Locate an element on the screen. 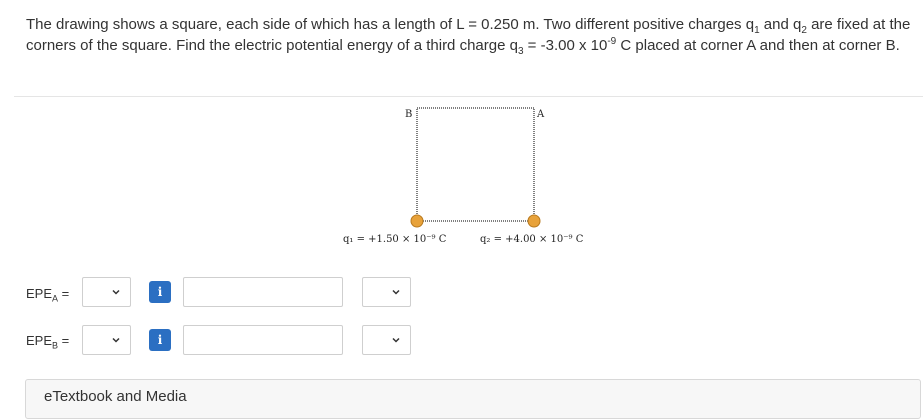 The width and height of the screenshot is (923, 419). charge-q2 is located at coordinates (534, 221).